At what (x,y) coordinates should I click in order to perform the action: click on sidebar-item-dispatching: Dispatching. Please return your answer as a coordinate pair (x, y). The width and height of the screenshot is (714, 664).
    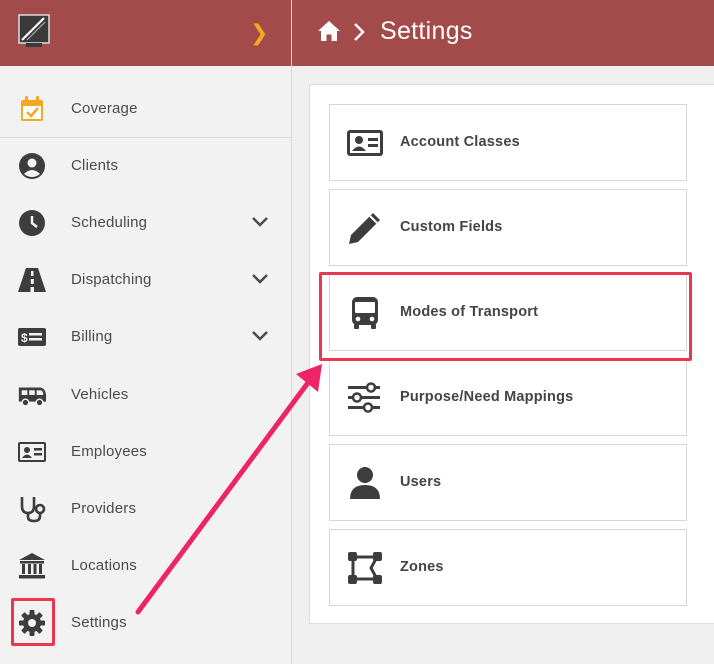
    Looking at the image, I should click on (146, 280).